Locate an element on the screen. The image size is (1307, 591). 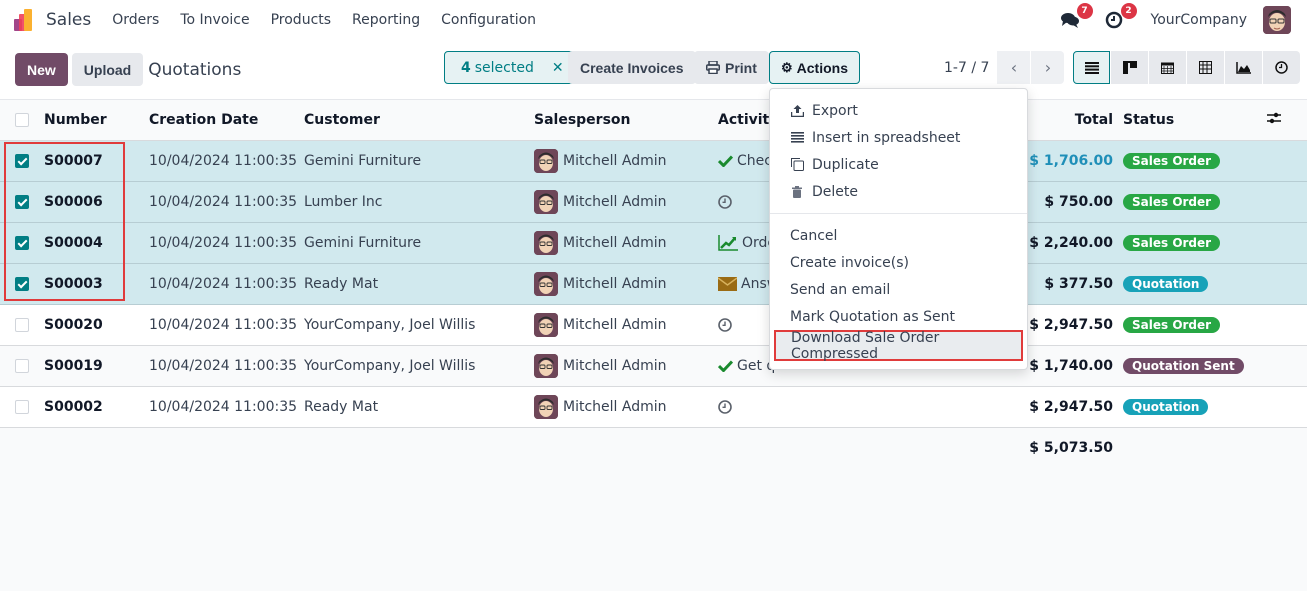
column-settings-sliders-icon is located at coordinates (1274, 118).